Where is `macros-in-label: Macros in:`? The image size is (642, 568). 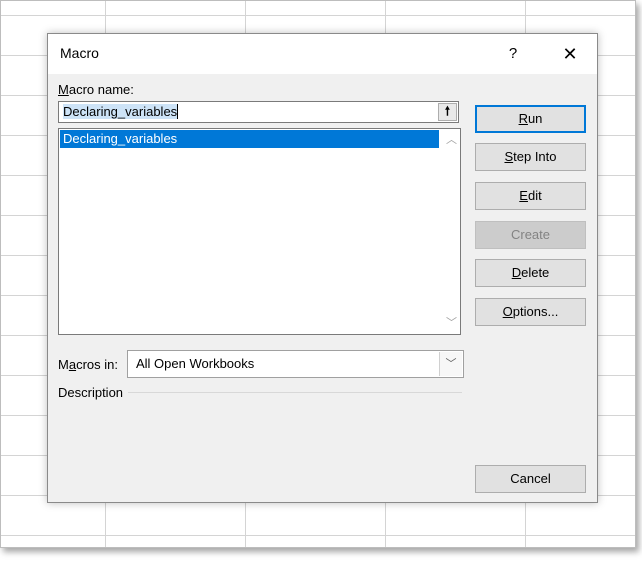 macros-in-label: Macros in: is located at coordinates (88, 364).